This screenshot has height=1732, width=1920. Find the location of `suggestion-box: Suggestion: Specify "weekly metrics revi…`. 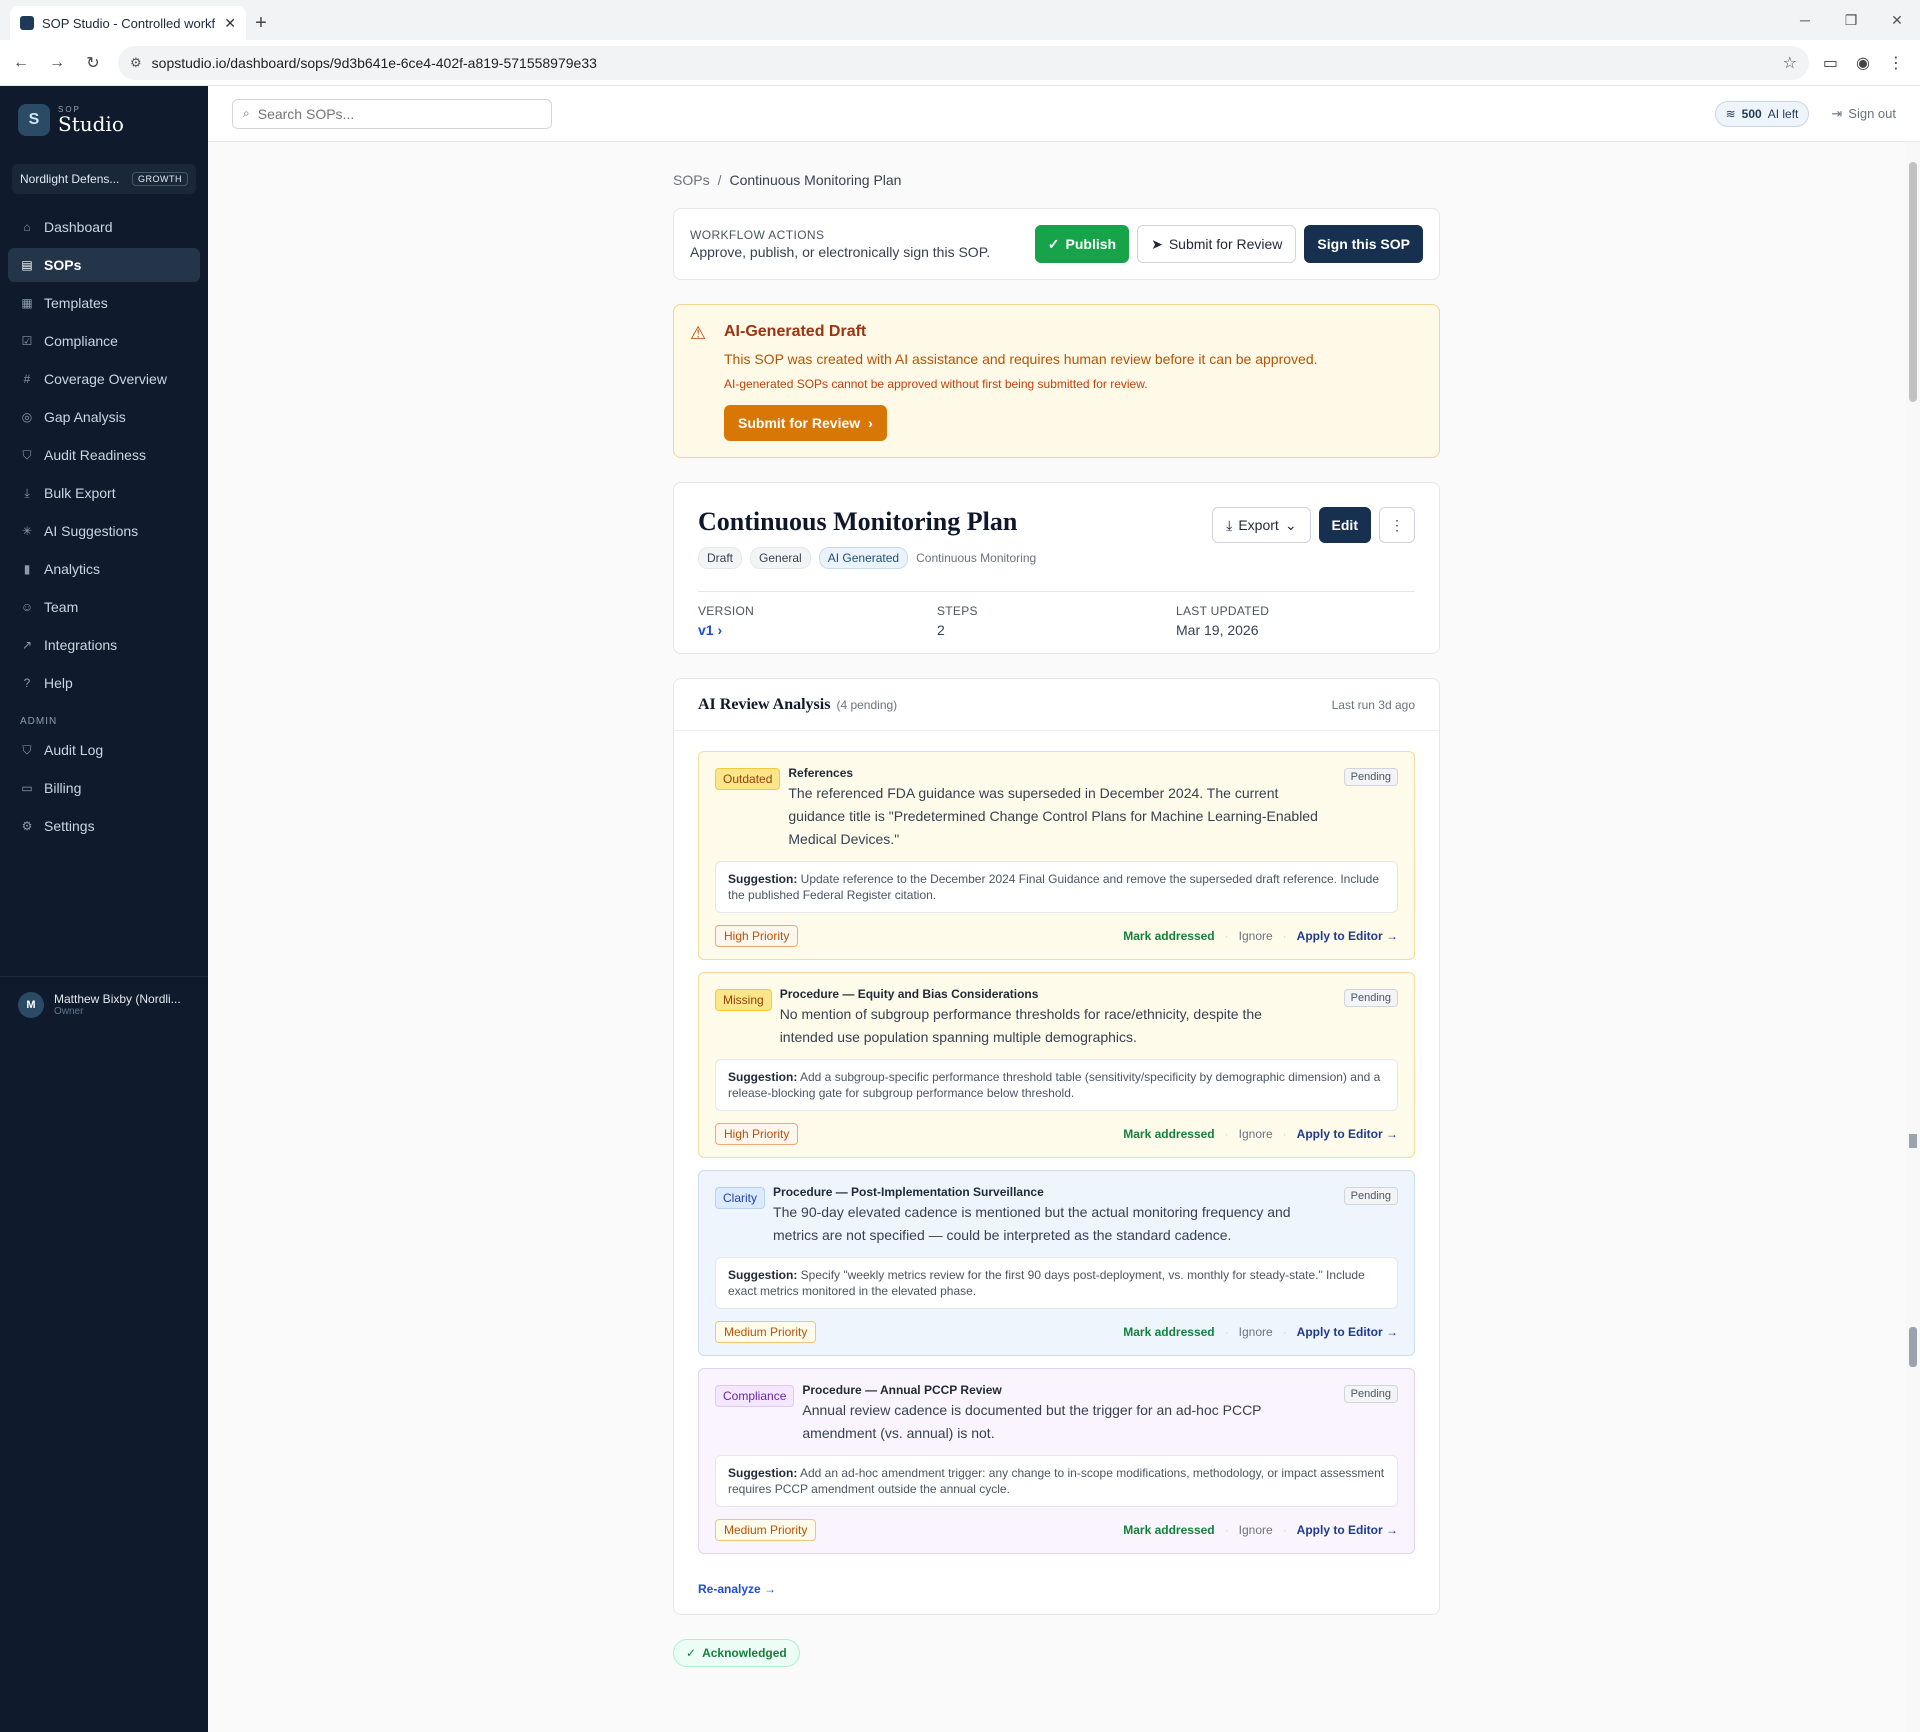

suggestion-box: Suggestion: Specify "weekly metrics revi… is located at coordinates (1056, 1283).